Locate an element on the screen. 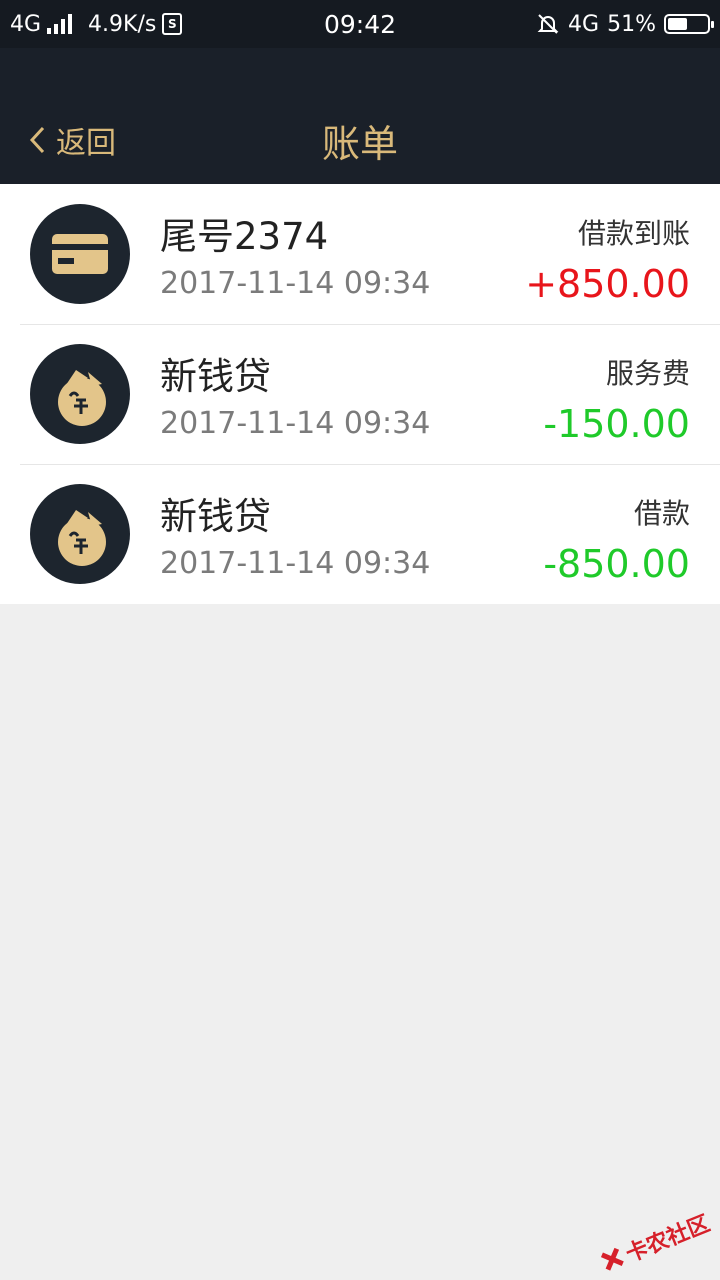 The width and height of the screenshot is (720, 1280). bill-amount: +850.00 is located at coordinates (607, 284).